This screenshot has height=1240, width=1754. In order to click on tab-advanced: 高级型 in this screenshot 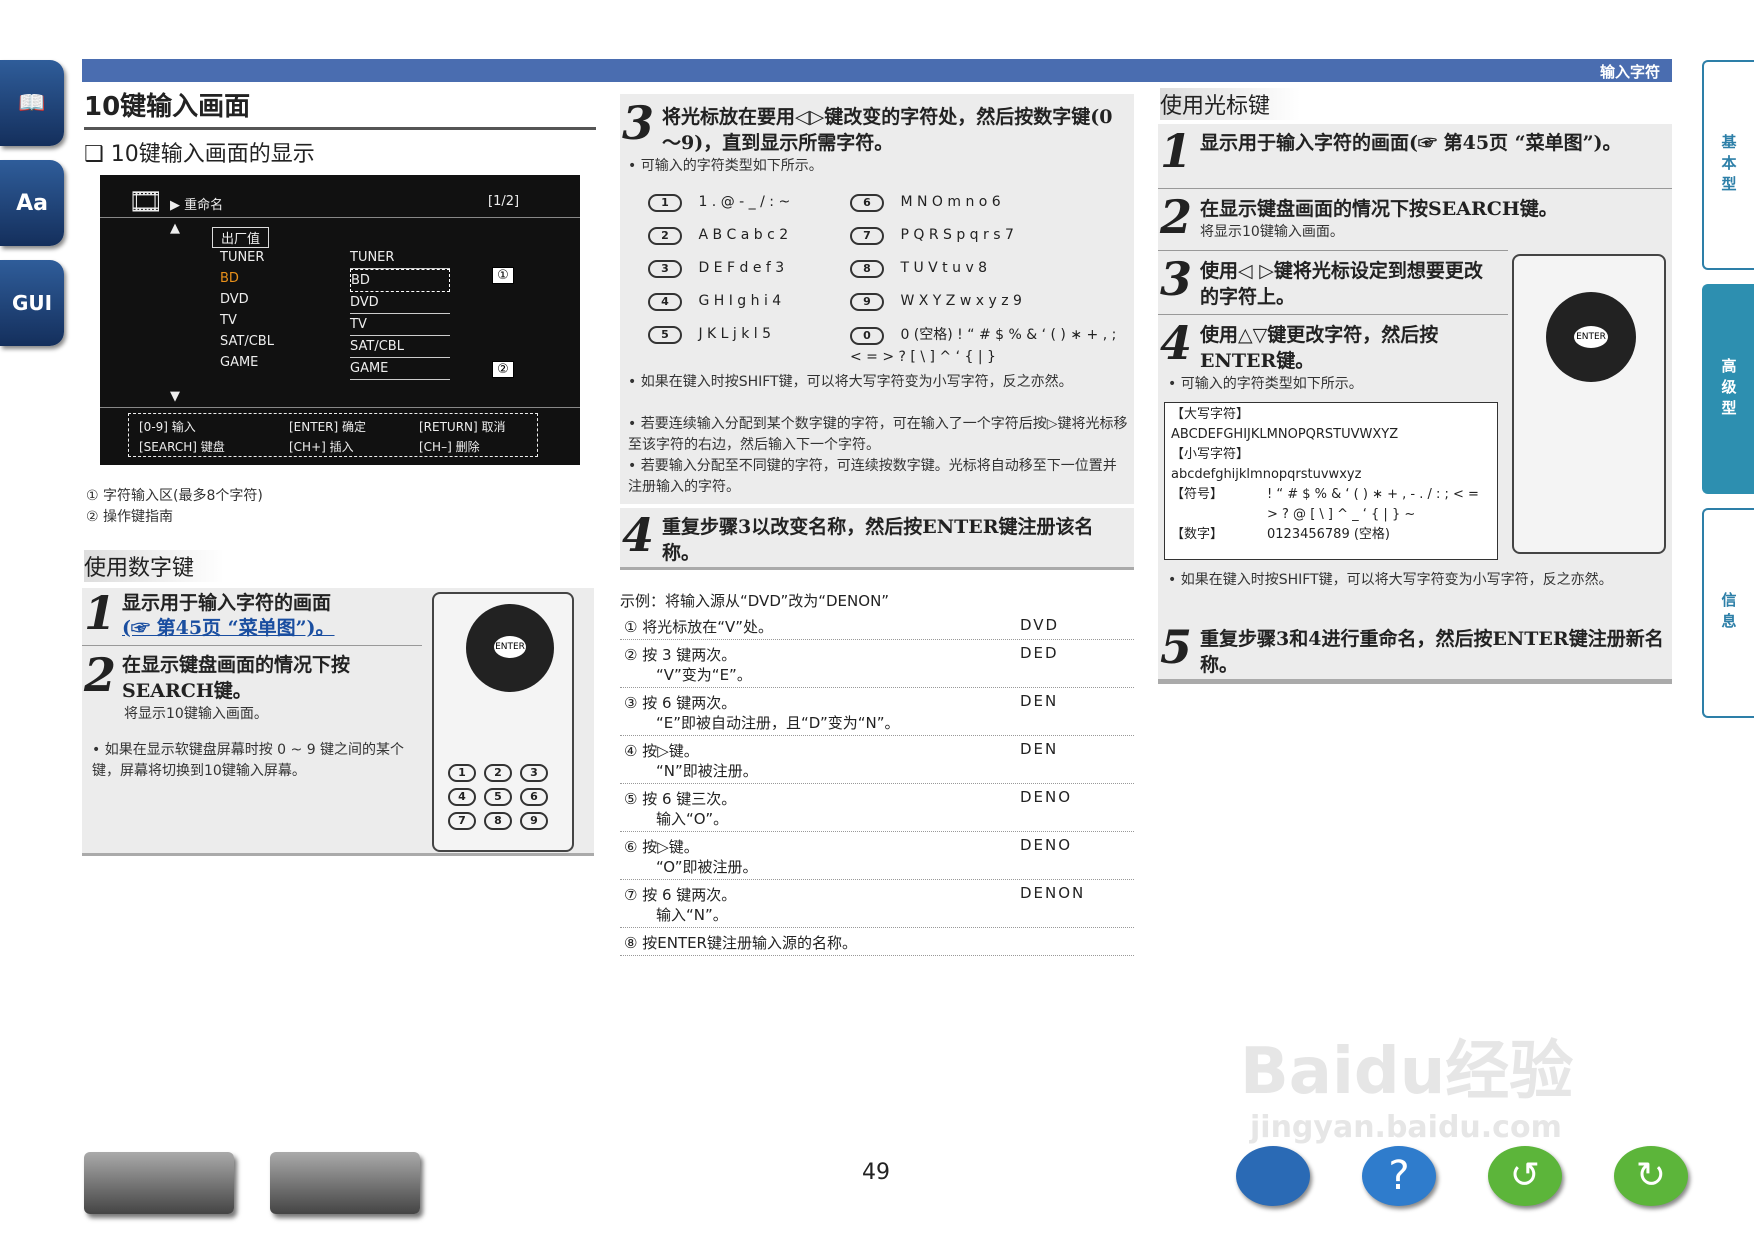, I will do `click(1728, 389)`.